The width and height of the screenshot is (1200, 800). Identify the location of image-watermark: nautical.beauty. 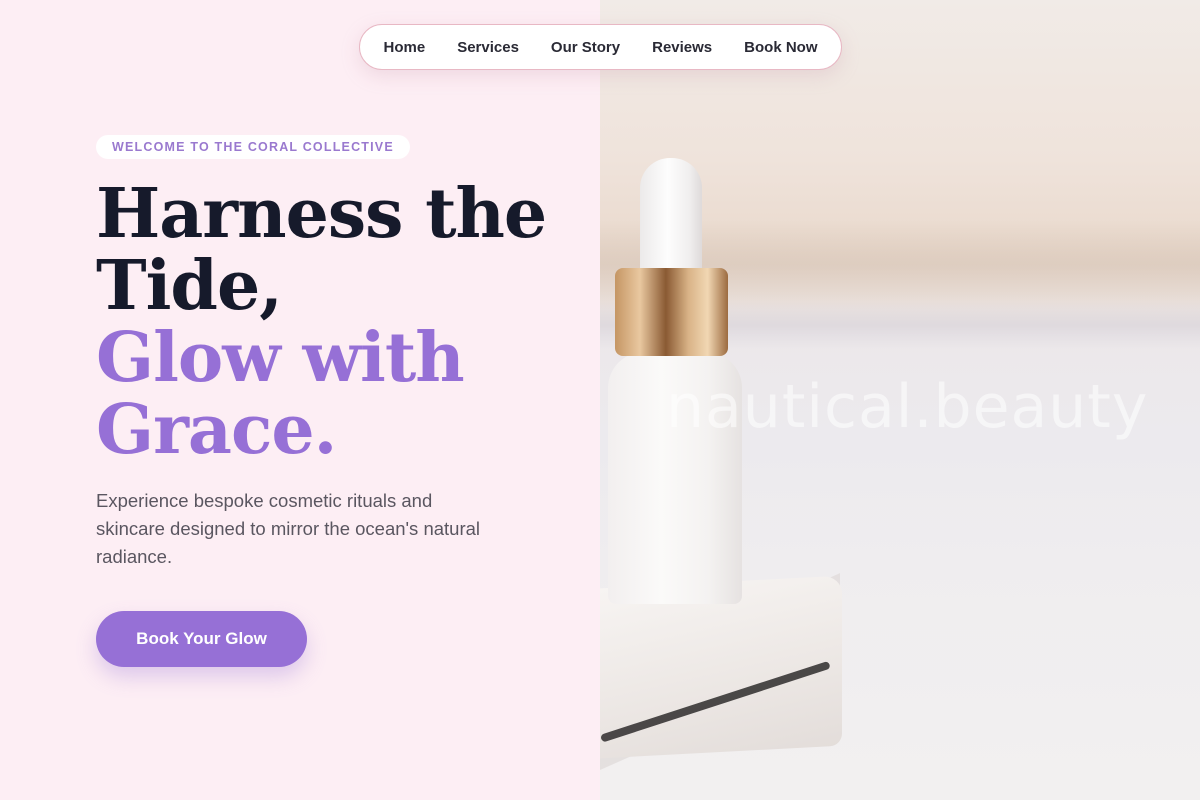
(907, 407).